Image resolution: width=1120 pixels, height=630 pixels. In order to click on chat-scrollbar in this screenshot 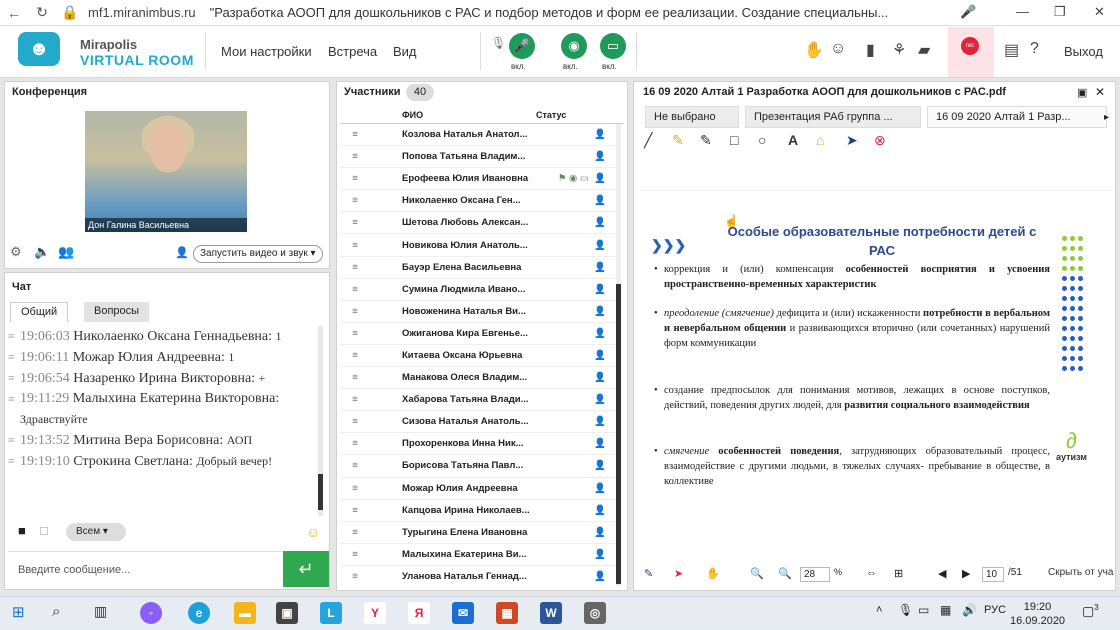, I will do `click(320, 421)`.